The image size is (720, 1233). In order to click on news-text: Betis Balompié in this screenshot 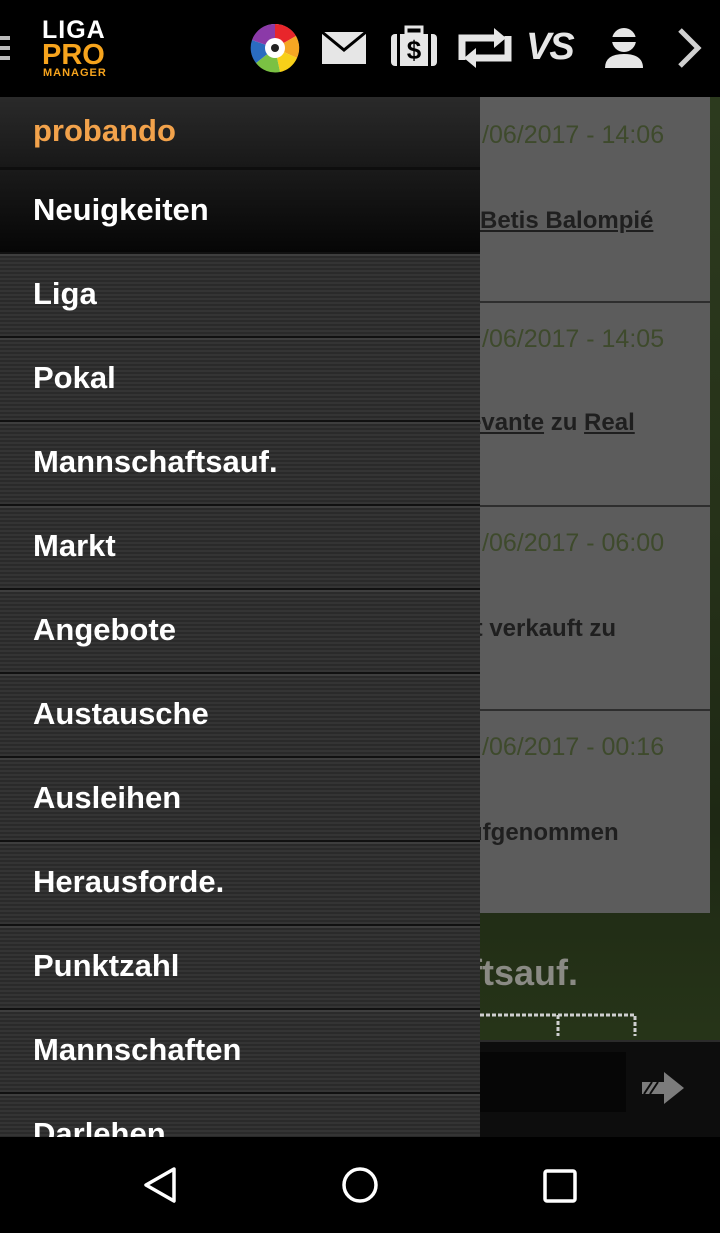, I will do `click(566, 221)`.